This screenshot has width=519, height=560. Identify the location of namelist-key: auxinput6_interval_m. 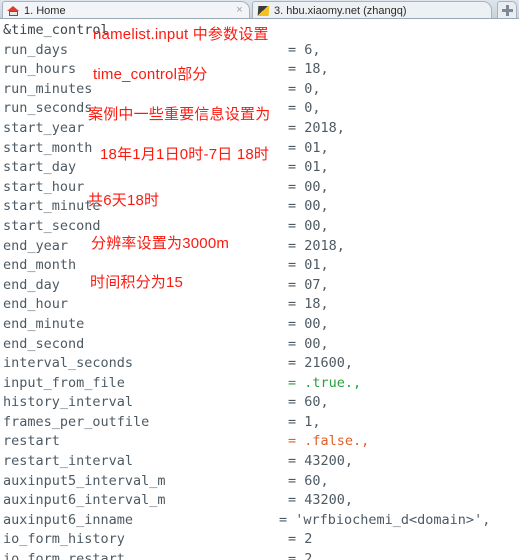
(84, 500).